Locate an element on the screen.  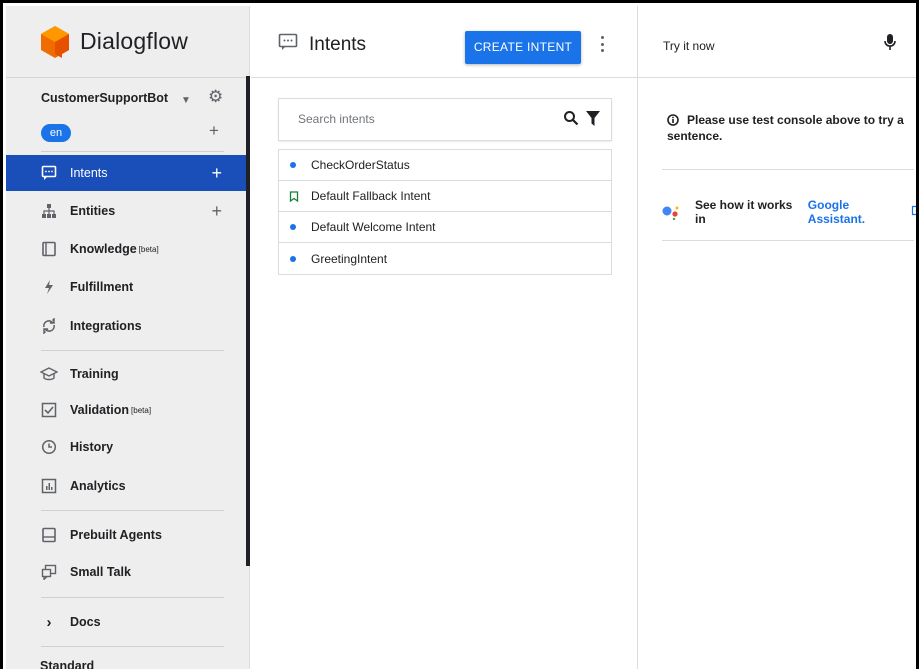
add-intent-icon: + is located at coordinates (216, 173).